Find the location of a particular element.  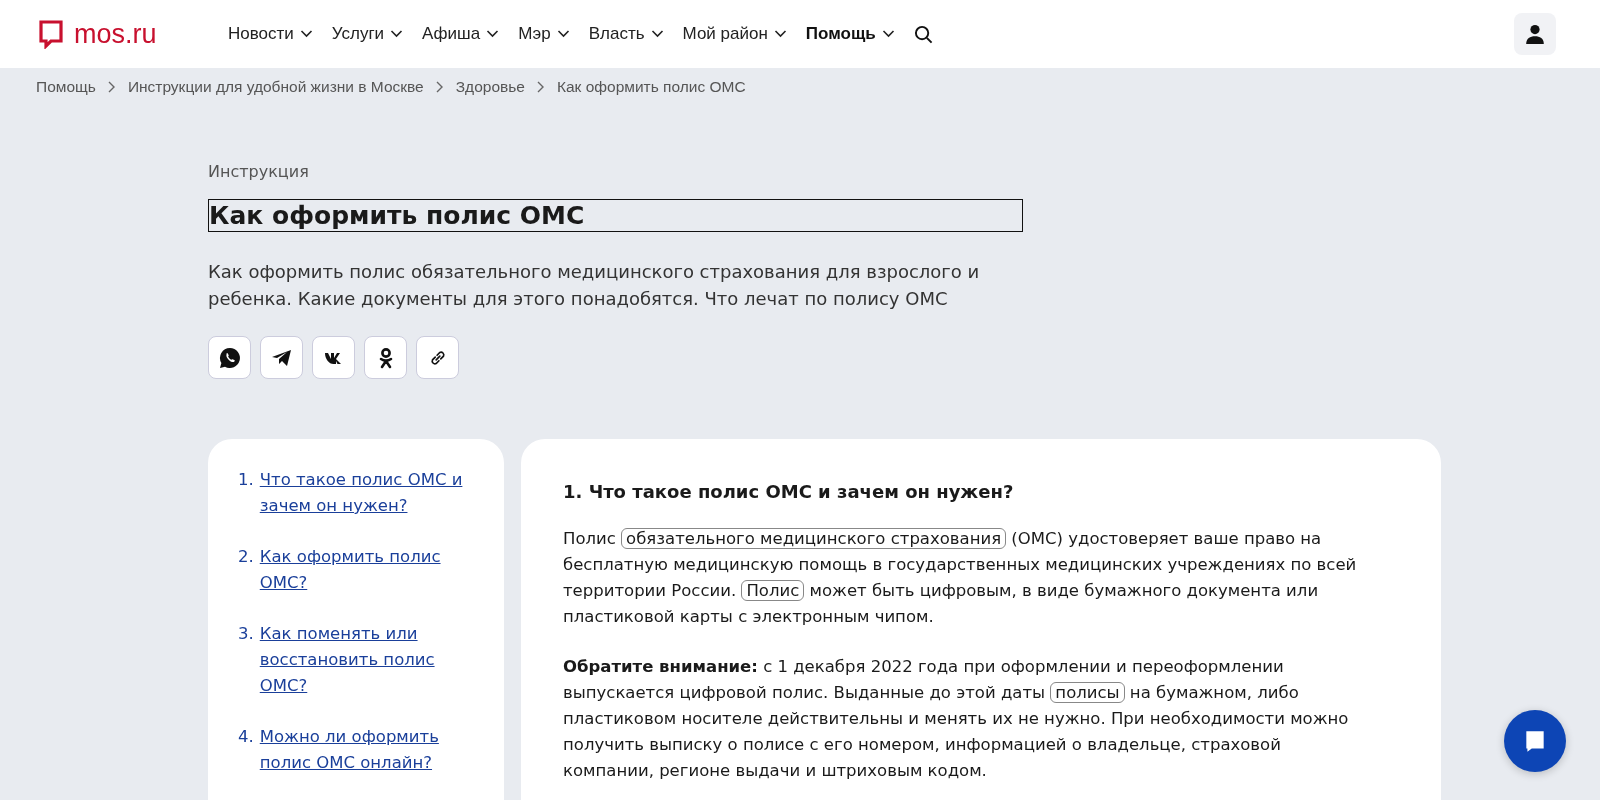

contents-number: 2. is located at coordinates (246, 557).